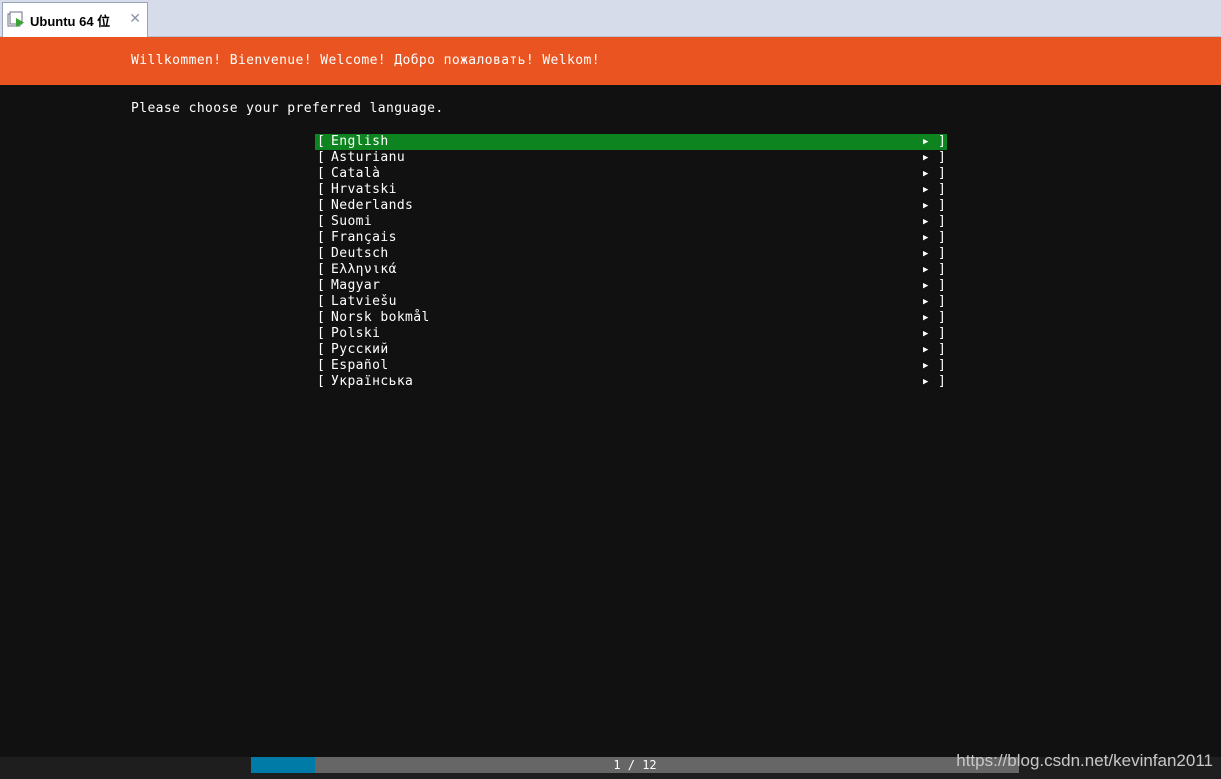 The height and width of the screenshot is (779, 1221). I want to click on language-option: [ Suomi ▶], so click(631, 222).